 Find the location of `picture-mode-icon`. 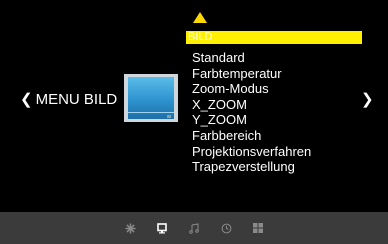

picture-mode-icon is located at coordinates (151, 98).